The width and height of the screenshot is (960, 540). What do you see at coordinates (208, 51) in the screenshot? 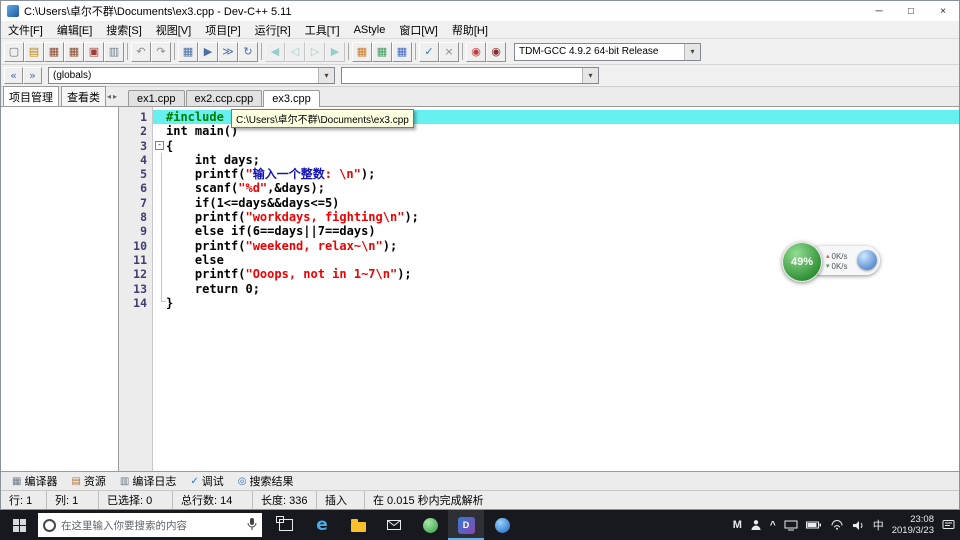
I see `run-button: ▶` at bounding box center [208, 51].